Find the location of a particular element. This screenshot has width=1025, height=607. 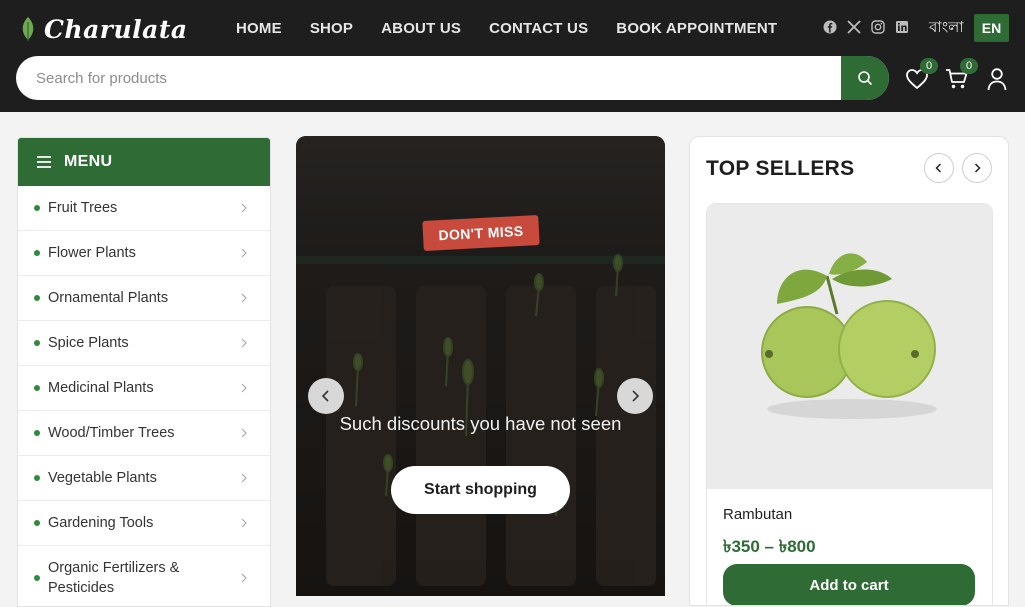

wishlist-button: 0 is located at coordinates (921, 75).